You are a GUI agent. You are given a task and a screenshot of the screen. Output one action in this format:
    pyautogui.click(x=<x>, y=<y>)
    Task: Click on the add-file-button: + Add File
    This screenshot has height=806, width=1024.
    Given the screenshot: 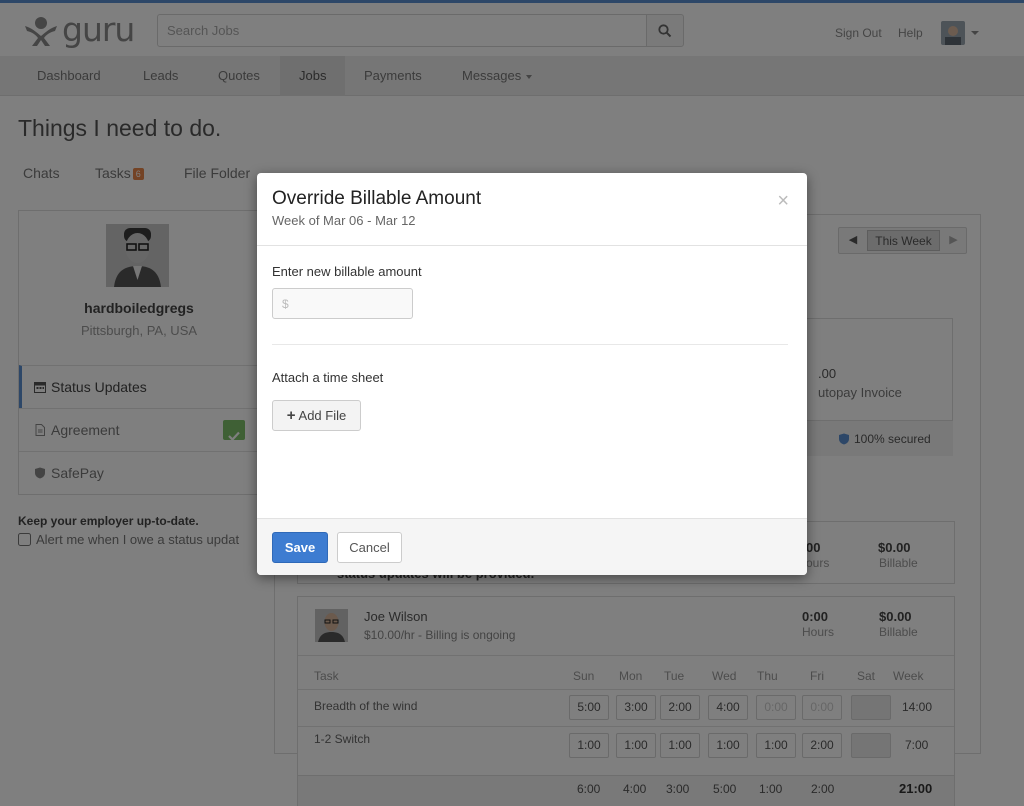 What is the action you would take?
    pyautogui.click(x=316, y=415)
    